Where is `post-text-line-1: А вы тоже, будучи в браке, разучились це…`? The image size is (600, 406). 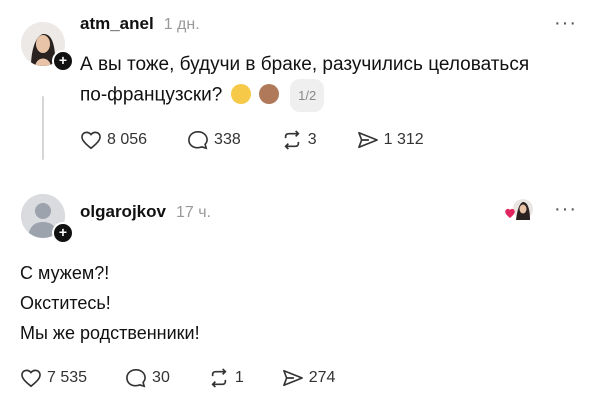 post-text-line-1: А вы тоже, будучи в браке, разучились це… is located at coordinates (305, 64).